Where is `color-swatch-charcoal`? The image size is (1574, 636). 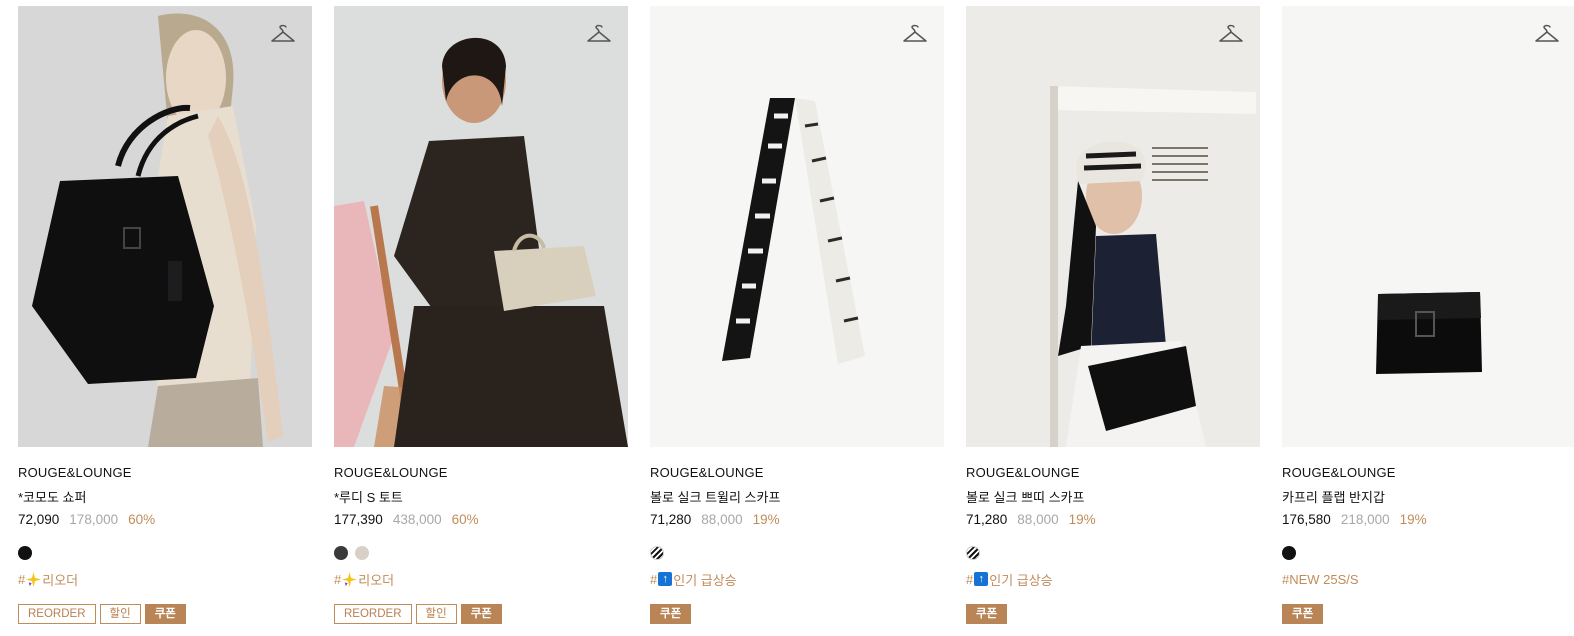
color-swatch-charcoal is located at coordinates (341, 553).